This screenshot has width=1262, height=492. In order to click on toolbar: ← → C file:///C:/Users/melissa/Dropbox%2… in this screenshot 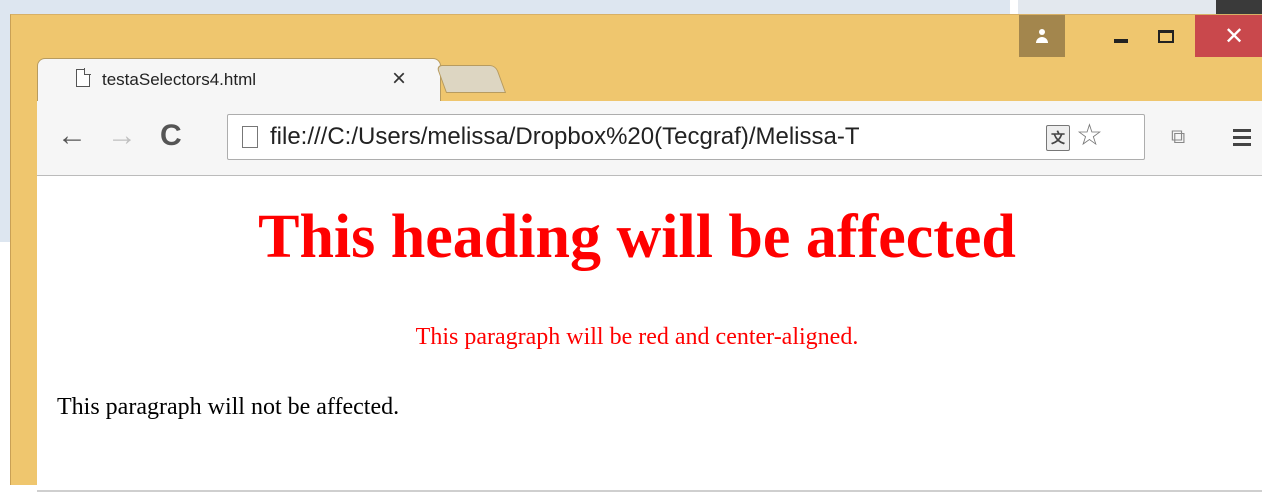, I will do `click(649, 138)`.